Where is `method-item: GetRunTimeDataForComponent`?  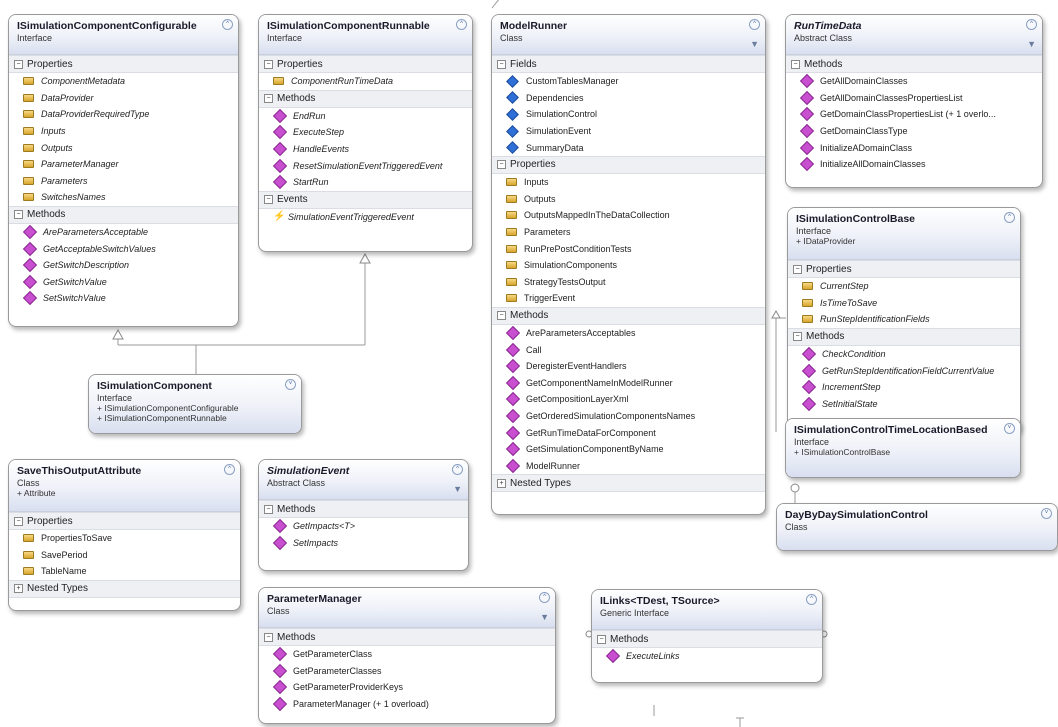
method-item: GetRunTimeDataForComponent is located at coordinates (628, 432).